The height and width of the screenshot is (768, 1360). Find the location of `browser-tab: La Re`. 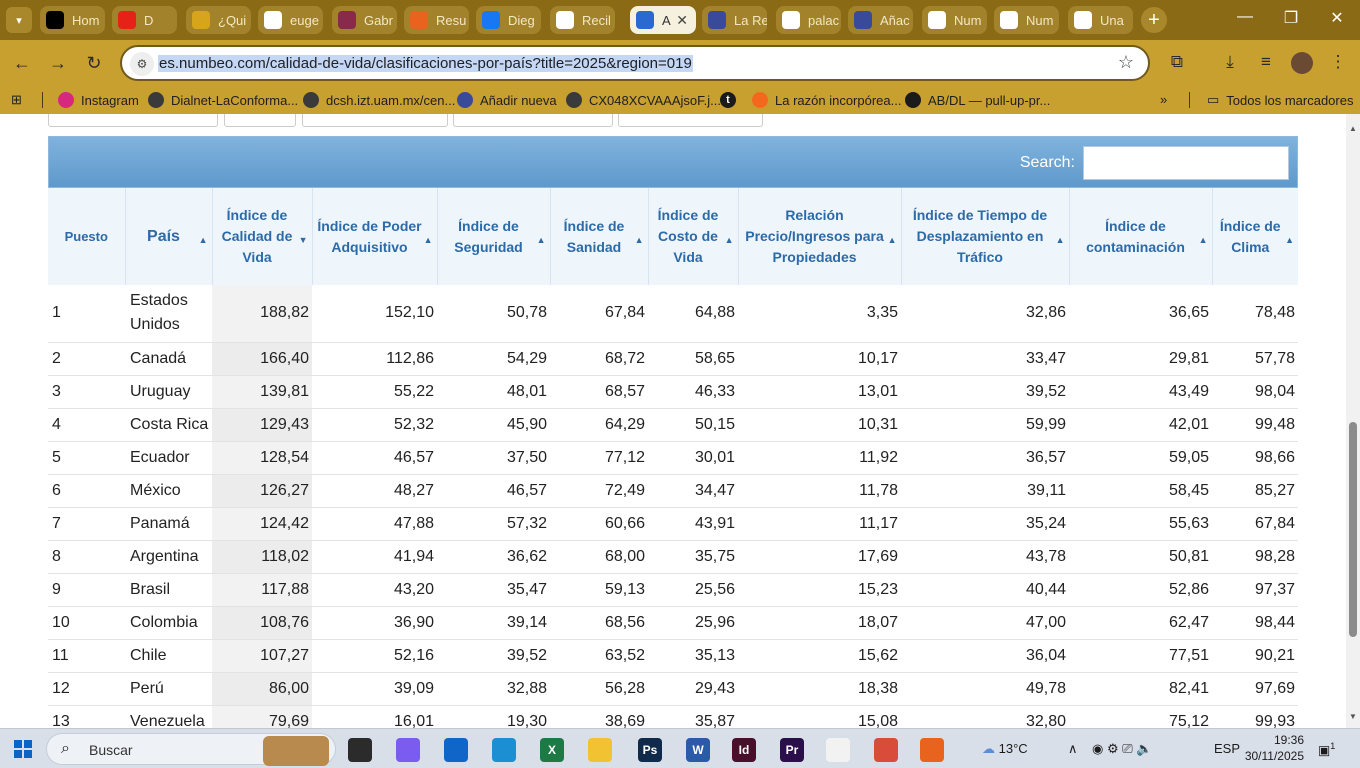

browser-tab: La Re is located at coordinates (734, 20).